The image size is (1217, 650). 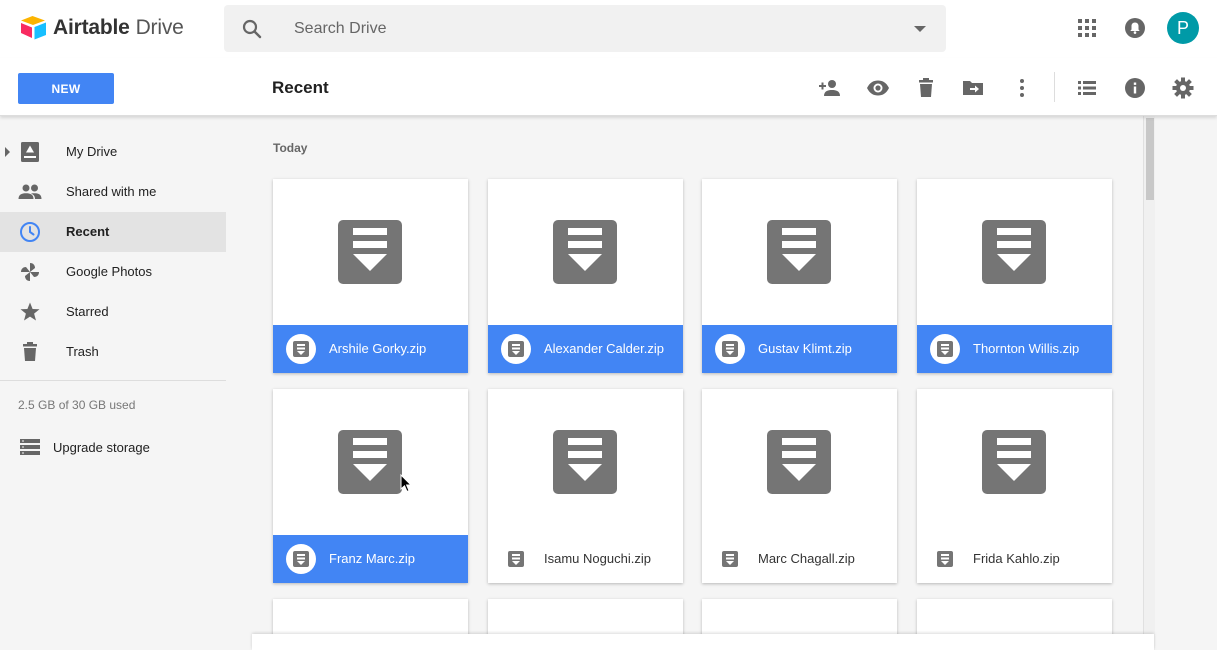 I want to click on file-card: Alexander Calder.zip, so click(x=585, y=276).